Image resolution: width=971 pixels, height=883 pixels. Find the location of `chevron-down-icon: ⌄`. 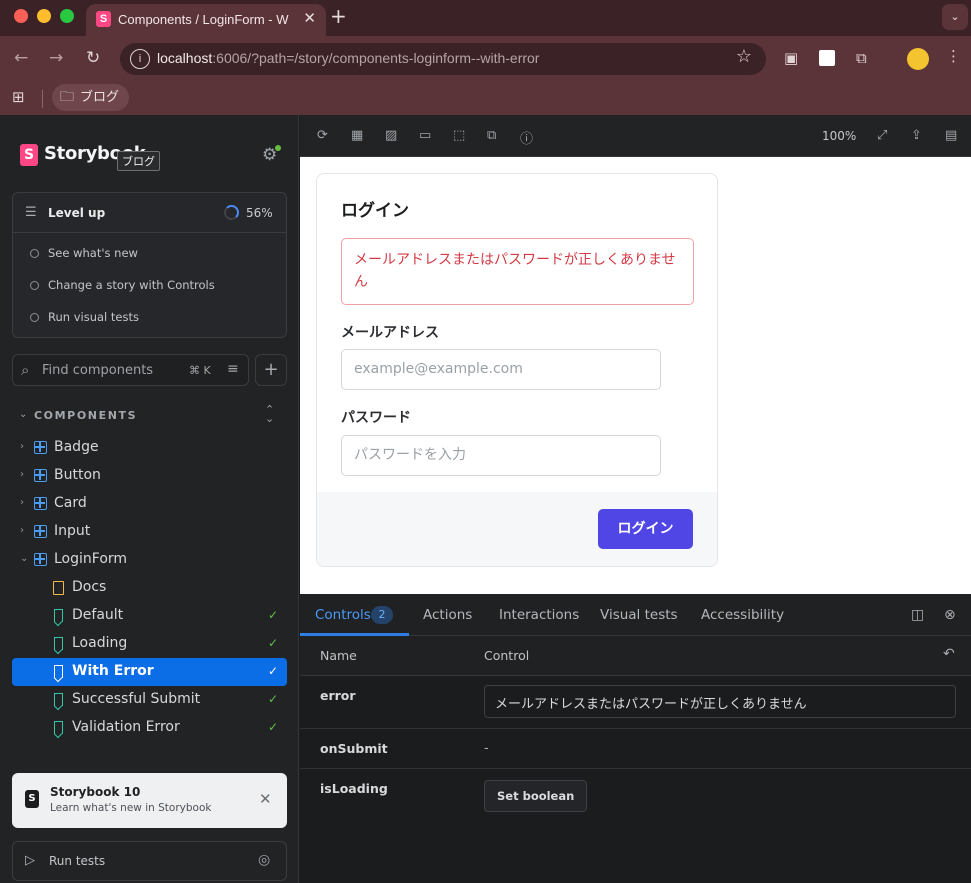

chevron-down-icon: ⌄ is located at coordinates (23, 414).